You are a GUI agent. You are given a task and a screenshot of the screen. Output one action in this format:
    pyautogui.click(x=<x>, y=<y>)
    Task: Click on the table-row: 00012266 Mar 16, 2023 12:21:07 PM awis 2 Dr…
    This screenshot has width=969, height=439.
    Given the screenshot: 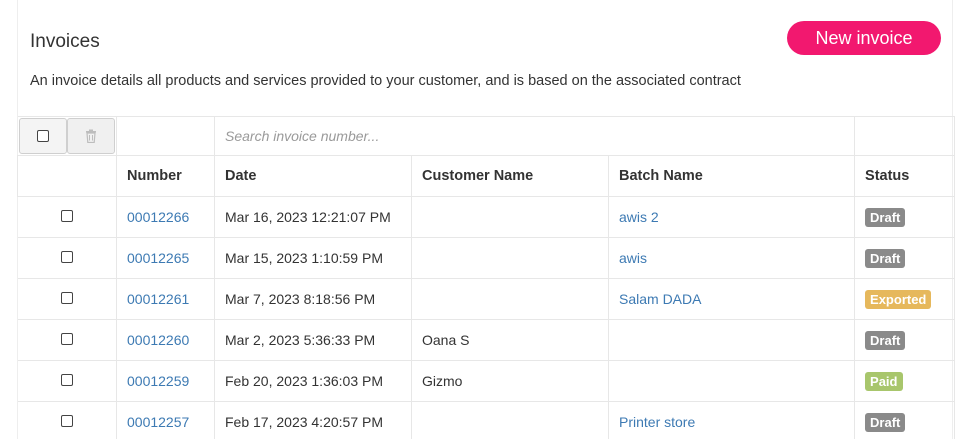 What is the action you would take?
    pyautogui.click(x=486, y=217)
    